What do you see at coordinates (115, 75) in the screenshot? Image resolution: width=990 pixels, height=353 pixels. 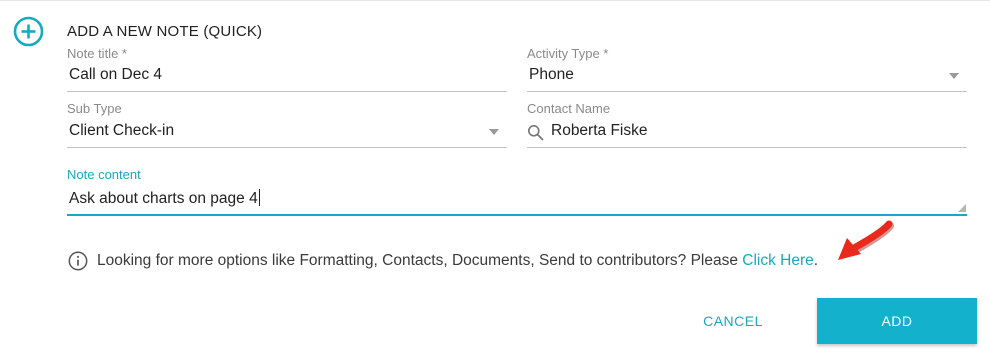 I see `note-title-input: Call on Dec 4` at bounding box center [115, 75].